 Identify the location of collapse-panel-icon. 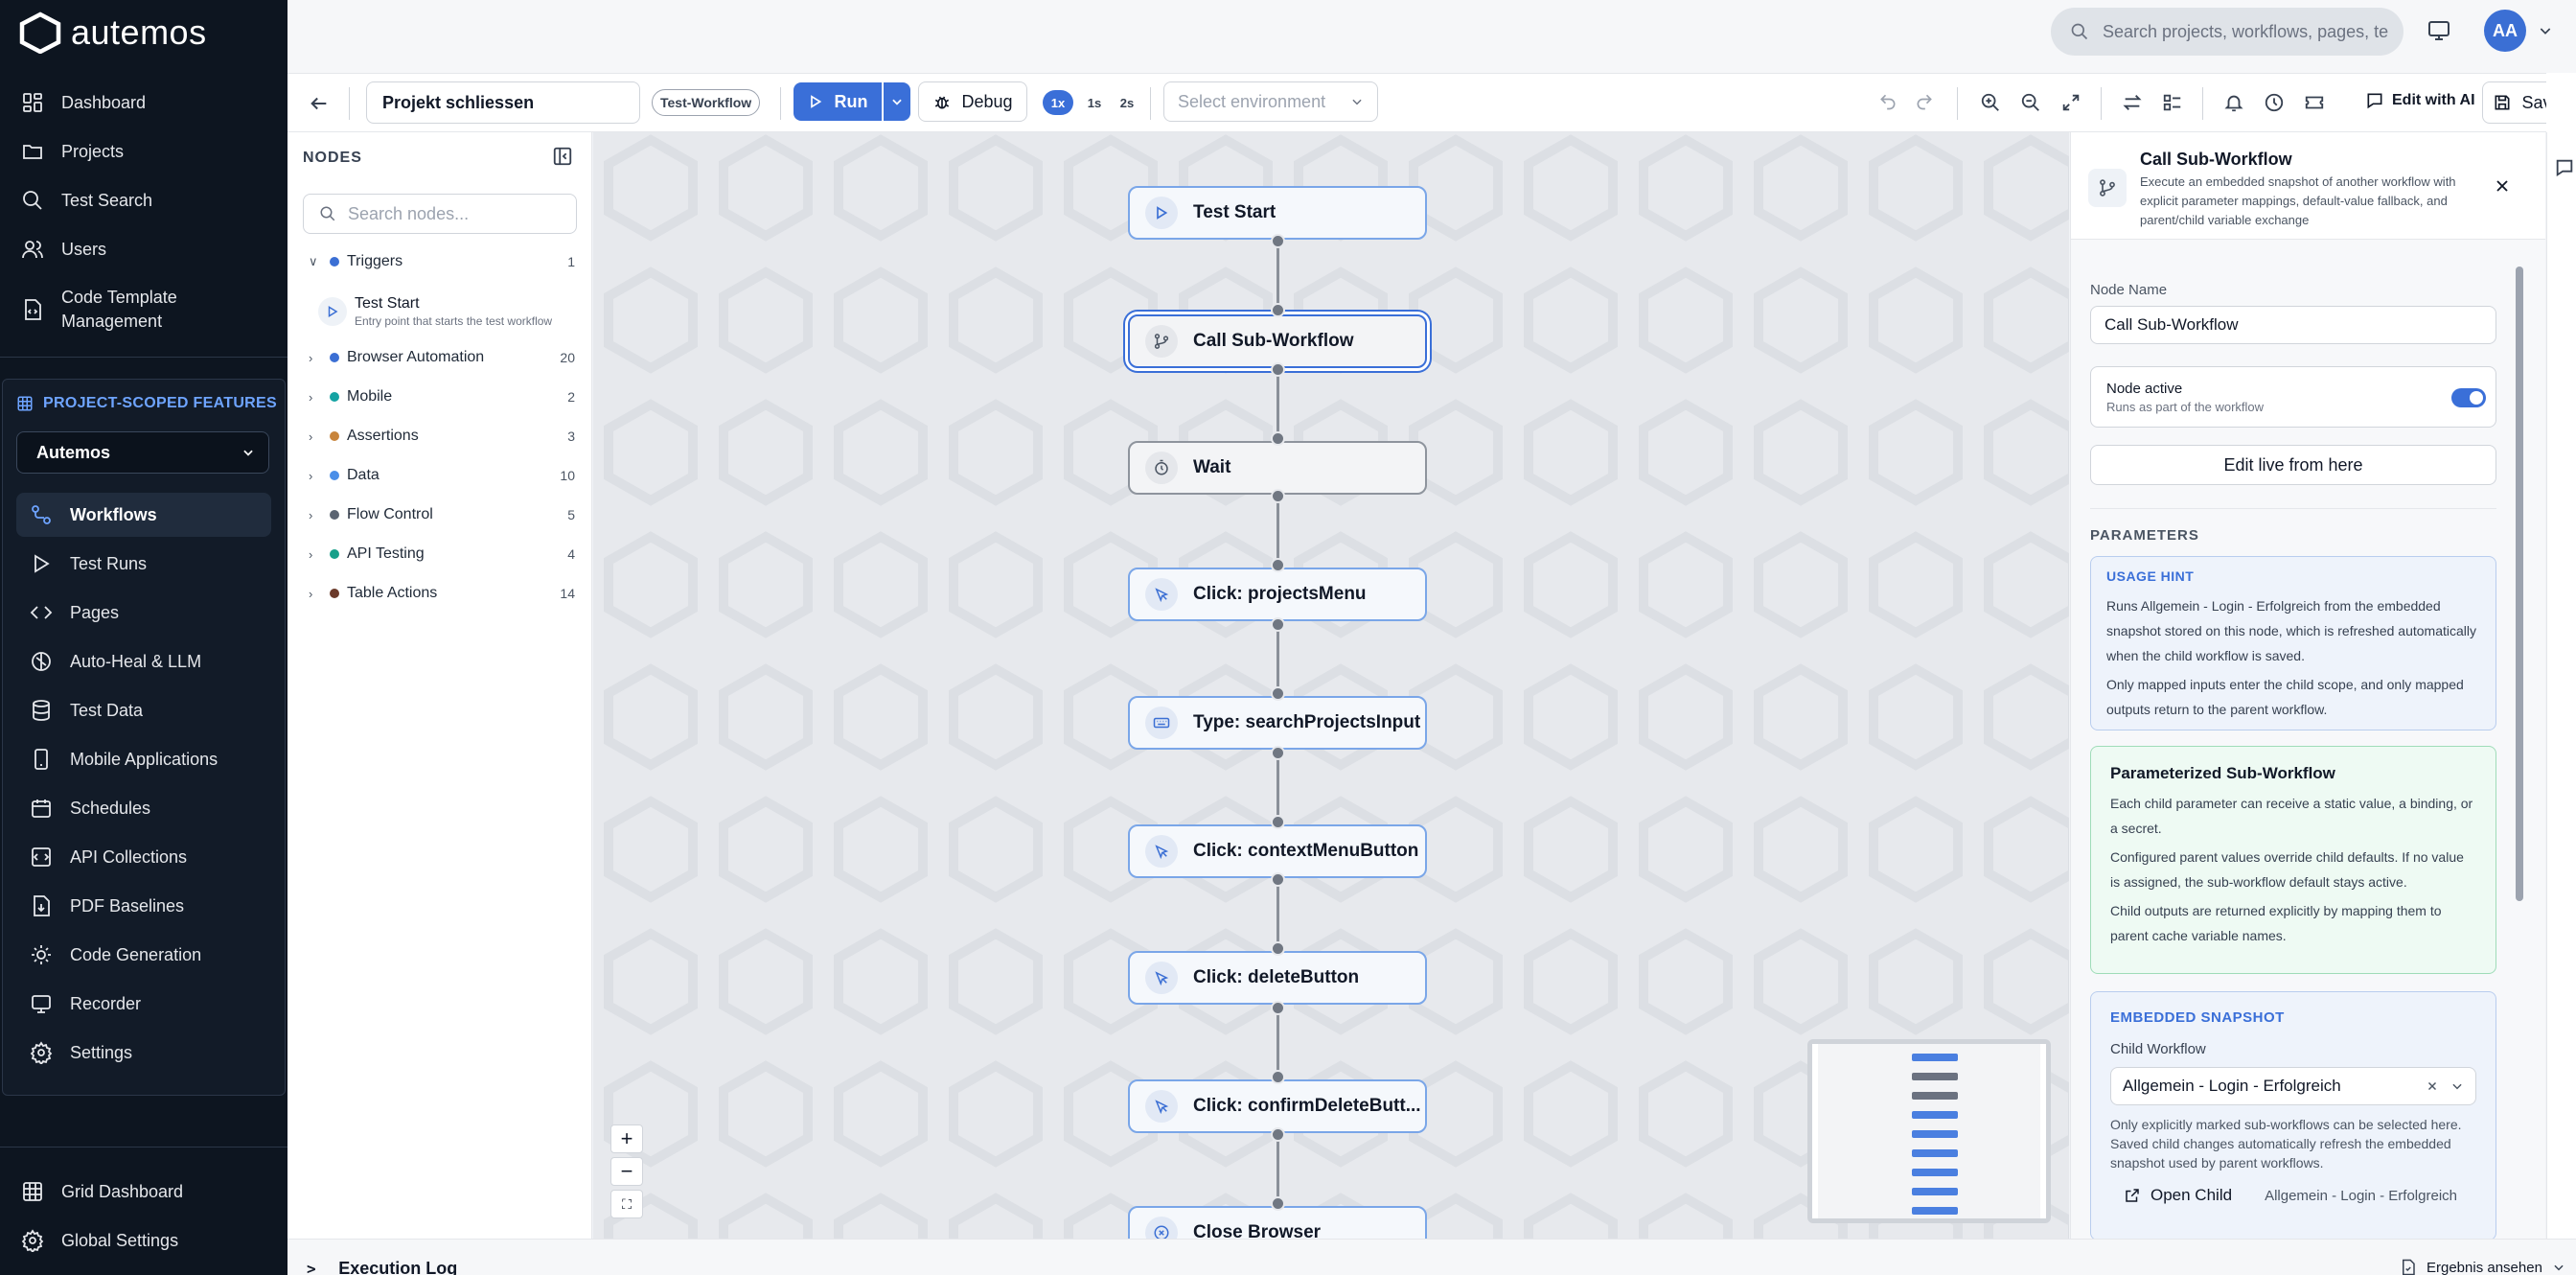
(562, 156).